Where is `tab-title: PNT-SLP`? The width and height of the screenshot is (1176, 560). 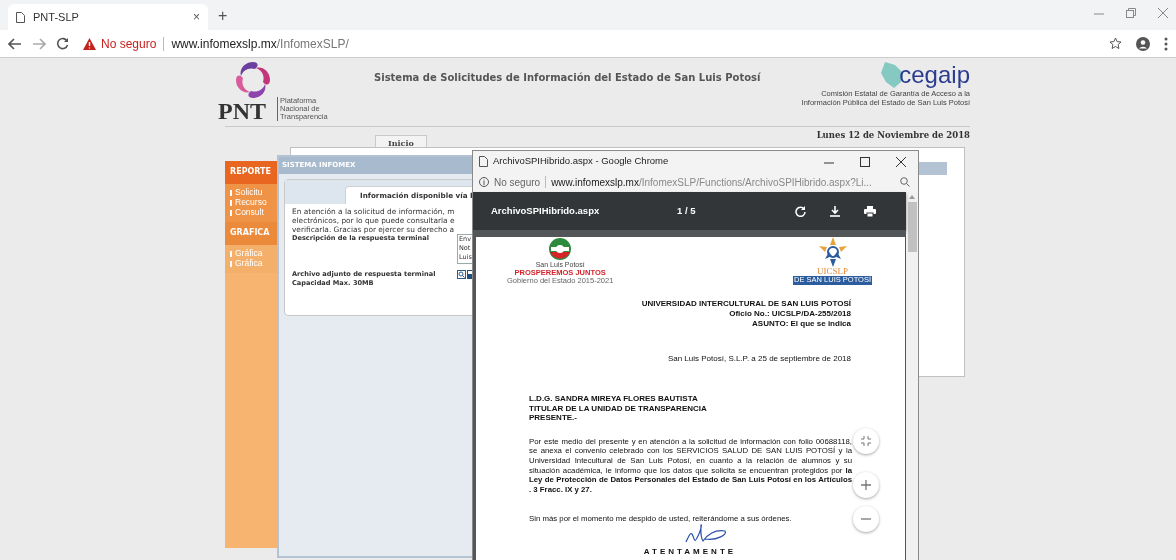 tab-title: PNT-SLP is located at coordinates (56, 17).